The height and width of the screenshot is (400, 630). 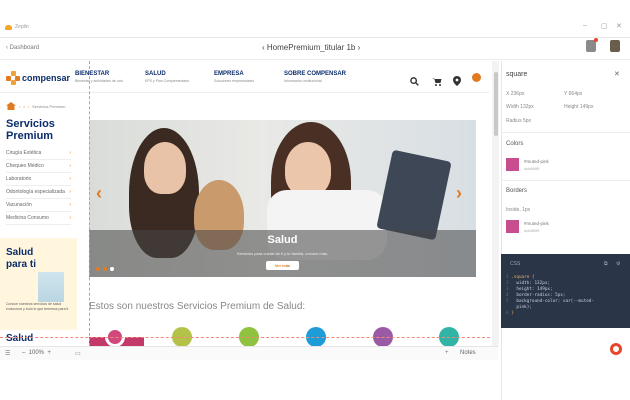 I want to click on home-icon, so click(x=11, y=106).